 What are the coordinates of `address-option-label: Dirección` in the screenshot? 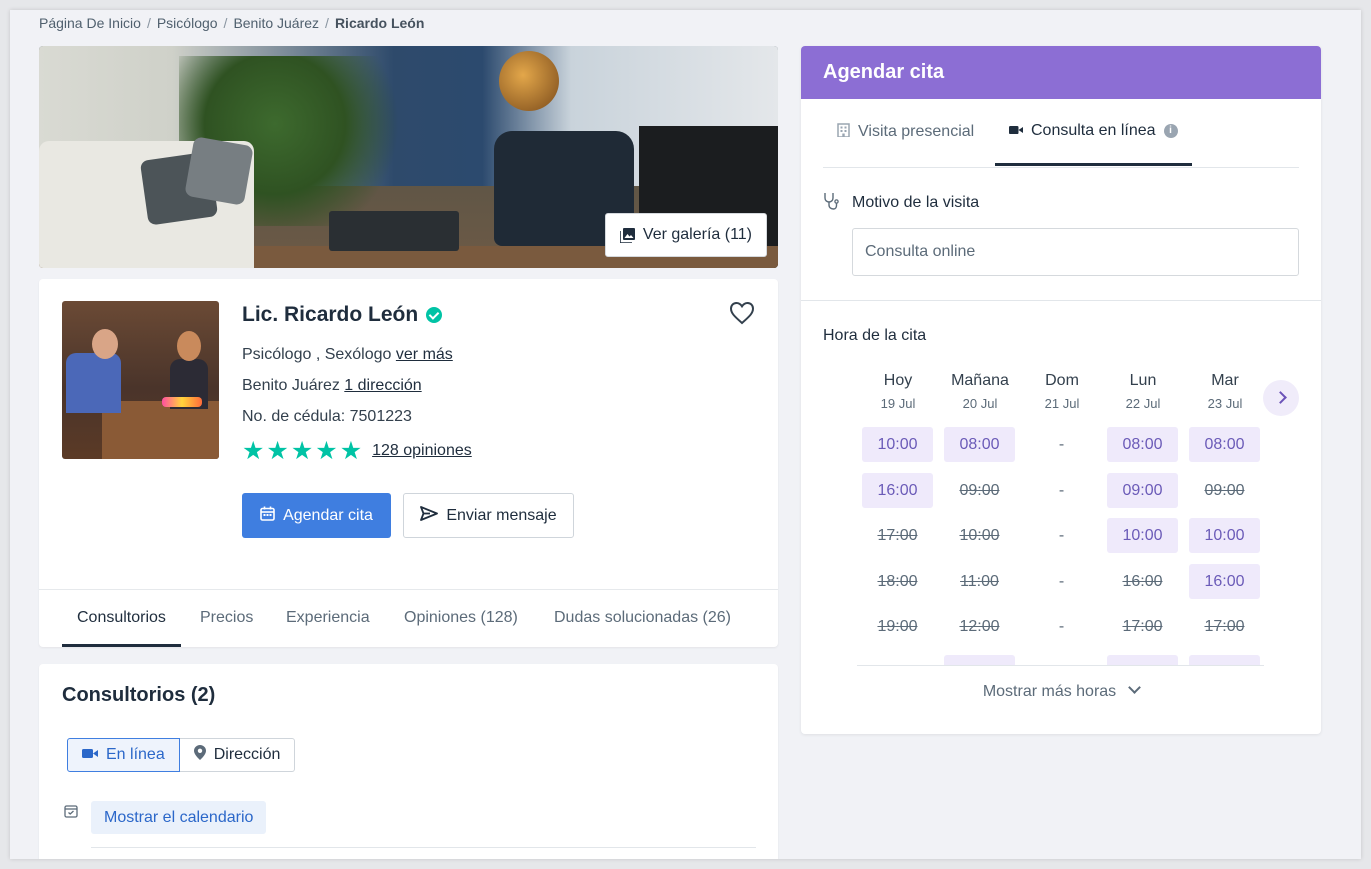 It's located at (247, 754).